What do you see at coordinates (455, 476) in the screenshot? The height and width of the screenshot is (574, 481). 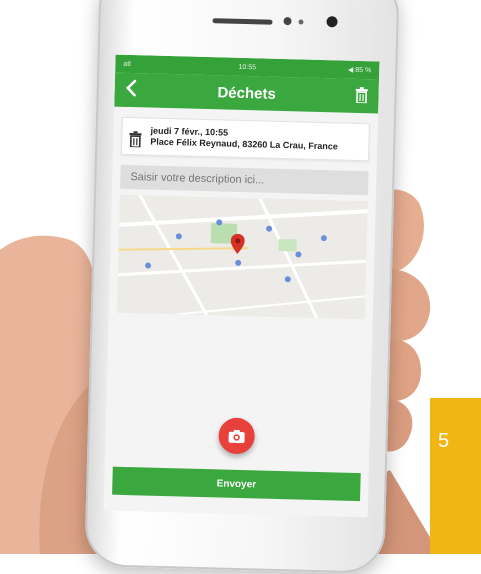 I see `page-corner-decoration: 5` at bounding box center [455, 476].